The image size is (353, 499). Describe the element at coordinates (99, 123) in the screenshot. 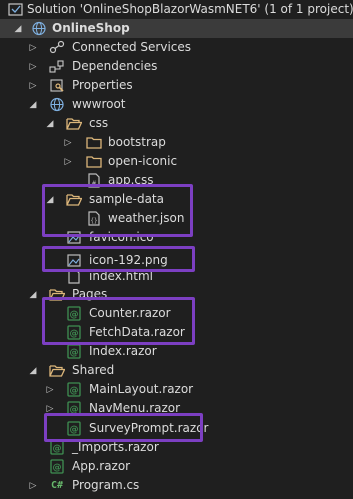

I see `tree-item-label: css` at that location.